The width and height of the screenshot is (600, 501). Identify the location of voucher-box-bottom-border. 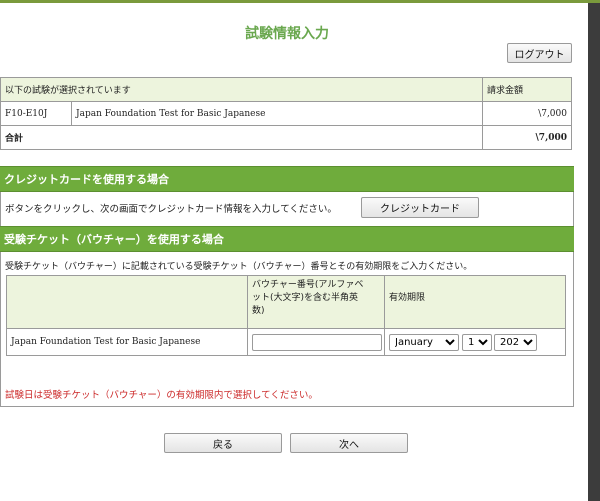
(287, 406).